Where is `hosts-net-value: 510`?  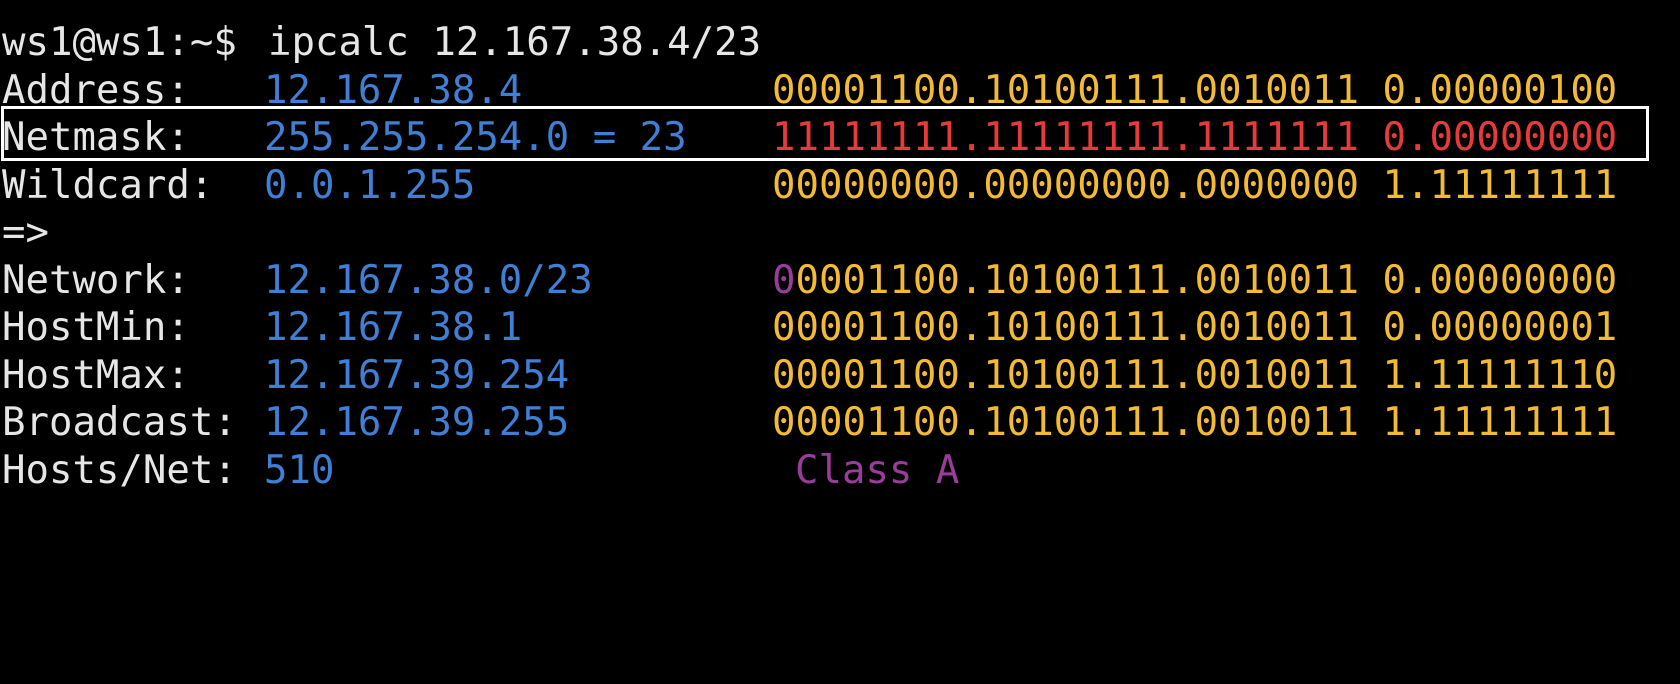 hosts-net-value: 510 is located at coordinates (299, 470).